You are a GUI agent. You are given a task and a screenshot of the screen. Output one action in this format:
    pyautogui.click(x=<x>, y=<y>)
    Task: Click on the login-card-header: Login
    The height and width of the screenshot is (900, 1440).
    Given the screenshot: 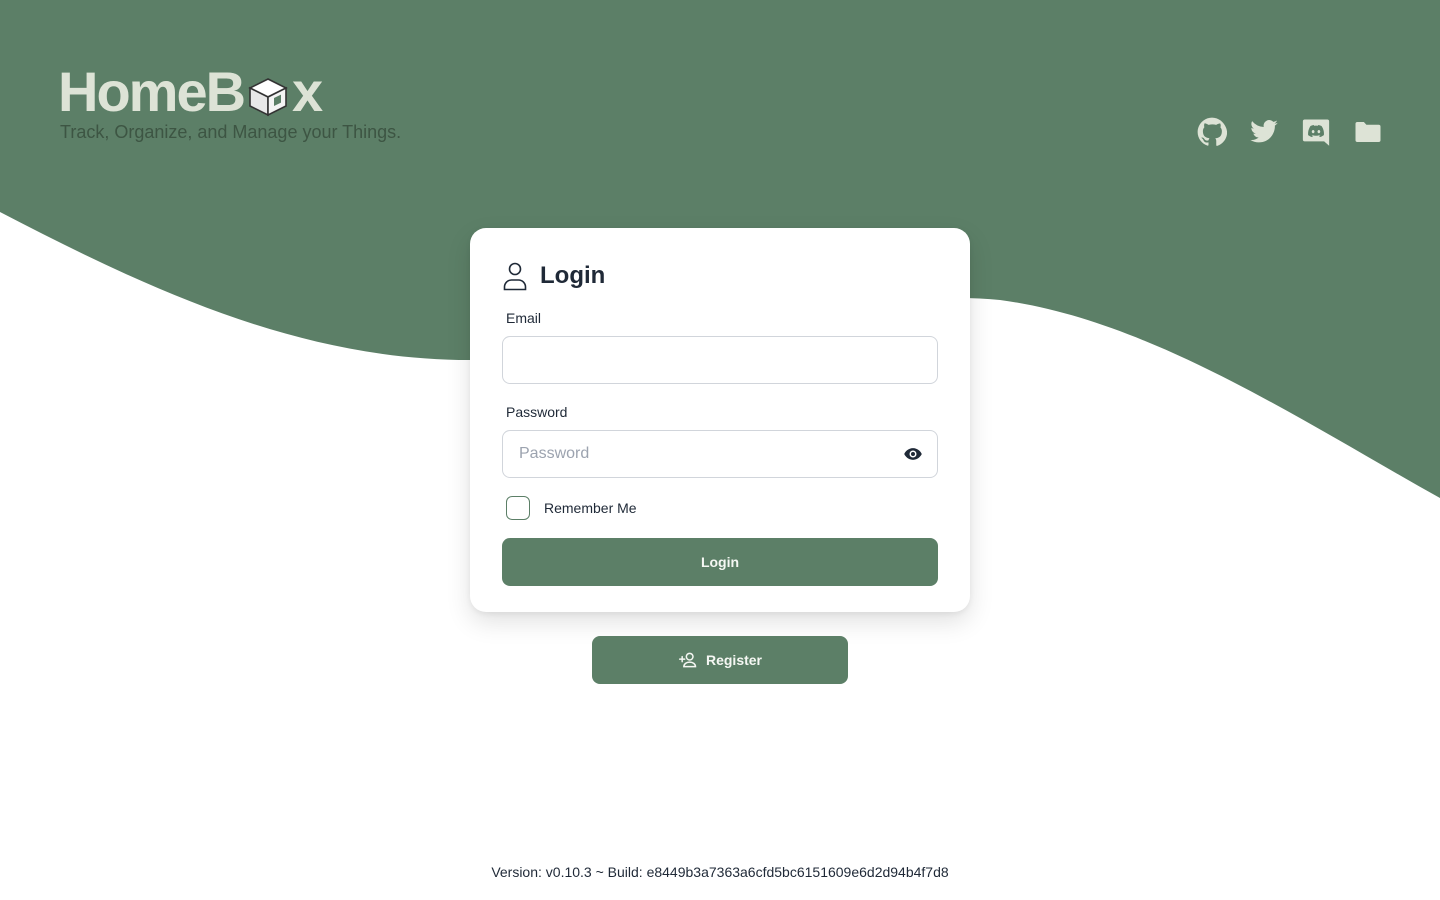 What is the action you would take?
    pyautogui.click(x=720, y=276)
    